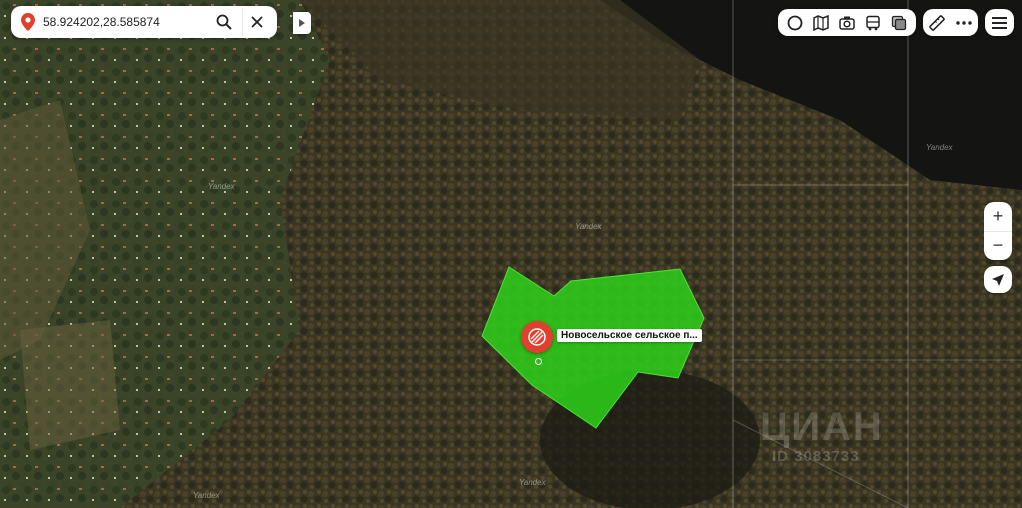 This screenshot has width=1022, height=508. I want to click on close-icon, so click(257, 22).